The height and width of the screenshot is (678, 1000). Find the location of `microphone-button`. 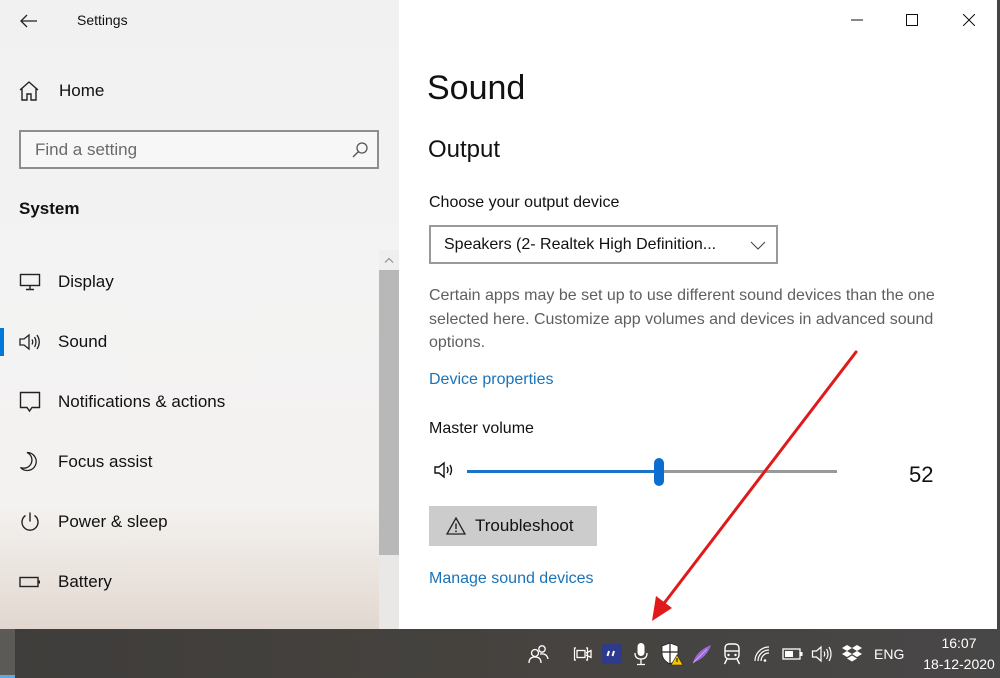

microphone-button is located at coordinates (641, 653).